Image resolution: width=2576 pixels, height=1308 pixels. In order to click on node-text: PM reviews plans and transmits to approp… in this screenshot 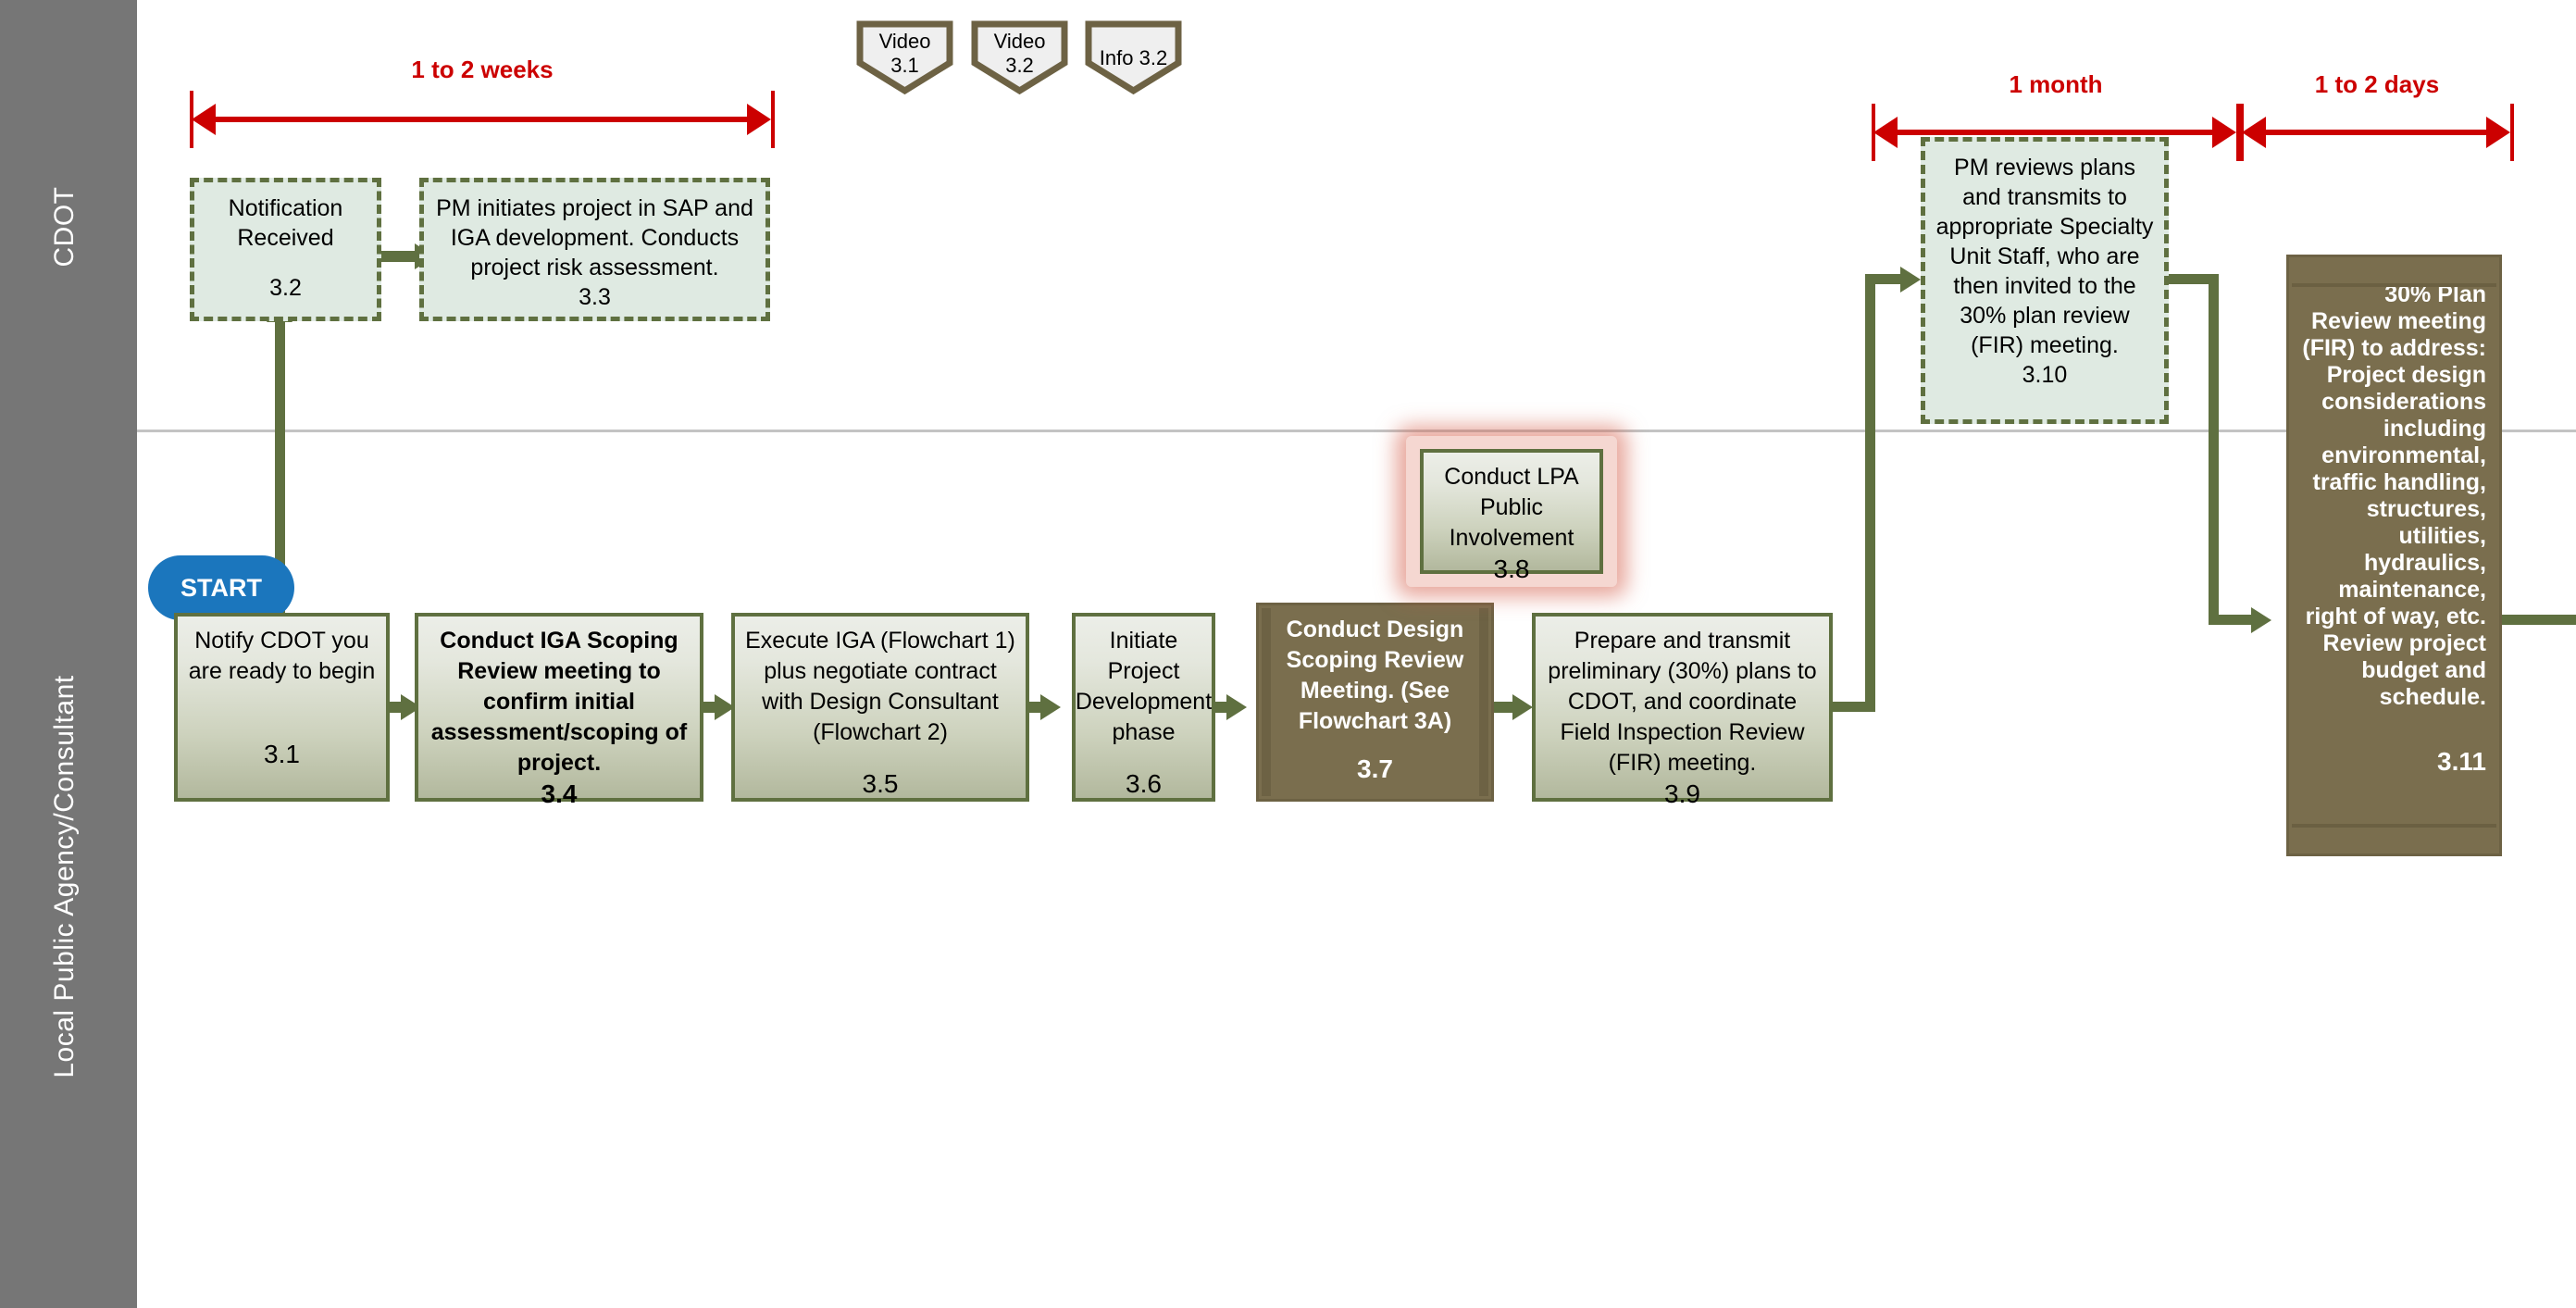, I will do `click(2044, 256)`.